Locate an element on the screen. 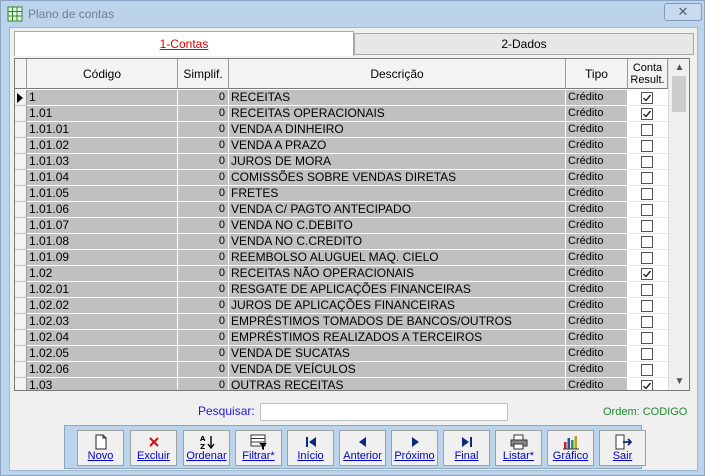 This screenshot has width=705, height=476. cell-descricao: EMPRÉSTIMOS TOMADOS DE BANCOS/OUTROS is located at coordinates (397, 322).